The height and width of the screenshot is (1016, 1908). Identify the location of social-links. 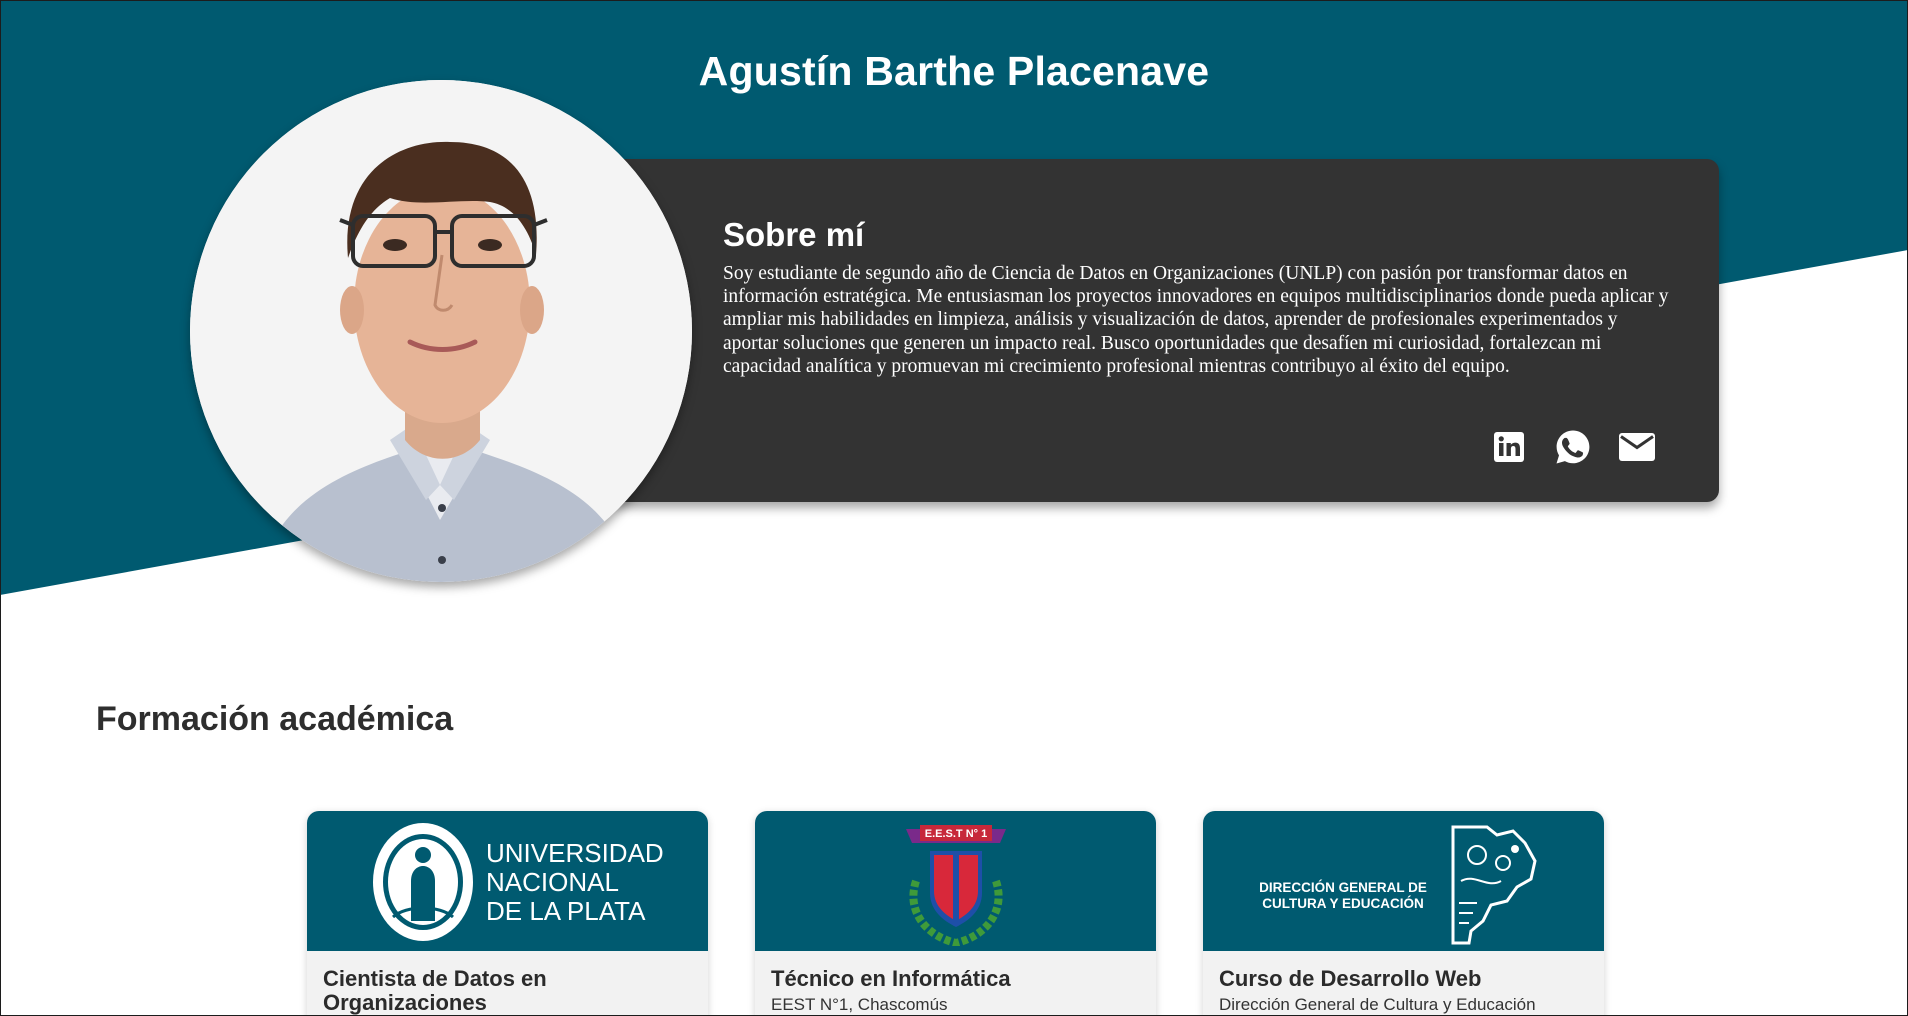
(1573, 447).